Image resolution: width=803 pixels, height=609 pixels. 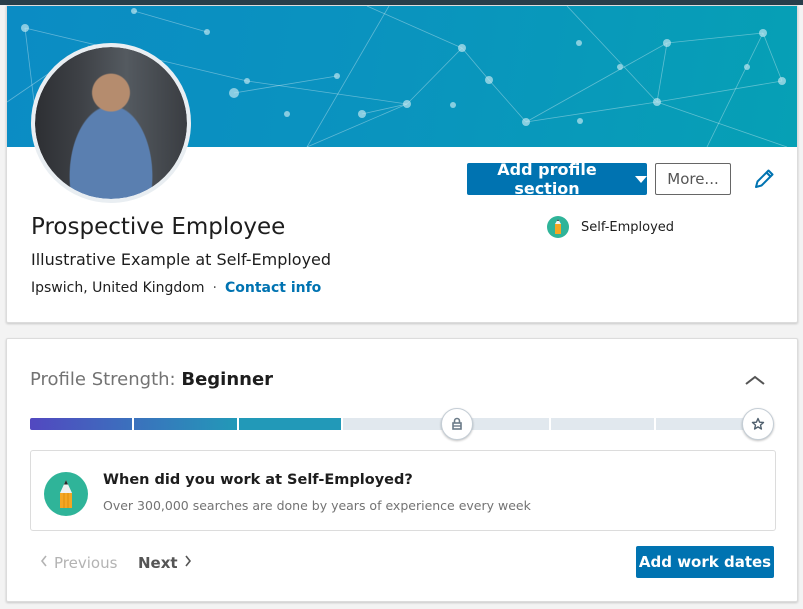 I want to click on avatar-photo, so click(x=111, y=123).